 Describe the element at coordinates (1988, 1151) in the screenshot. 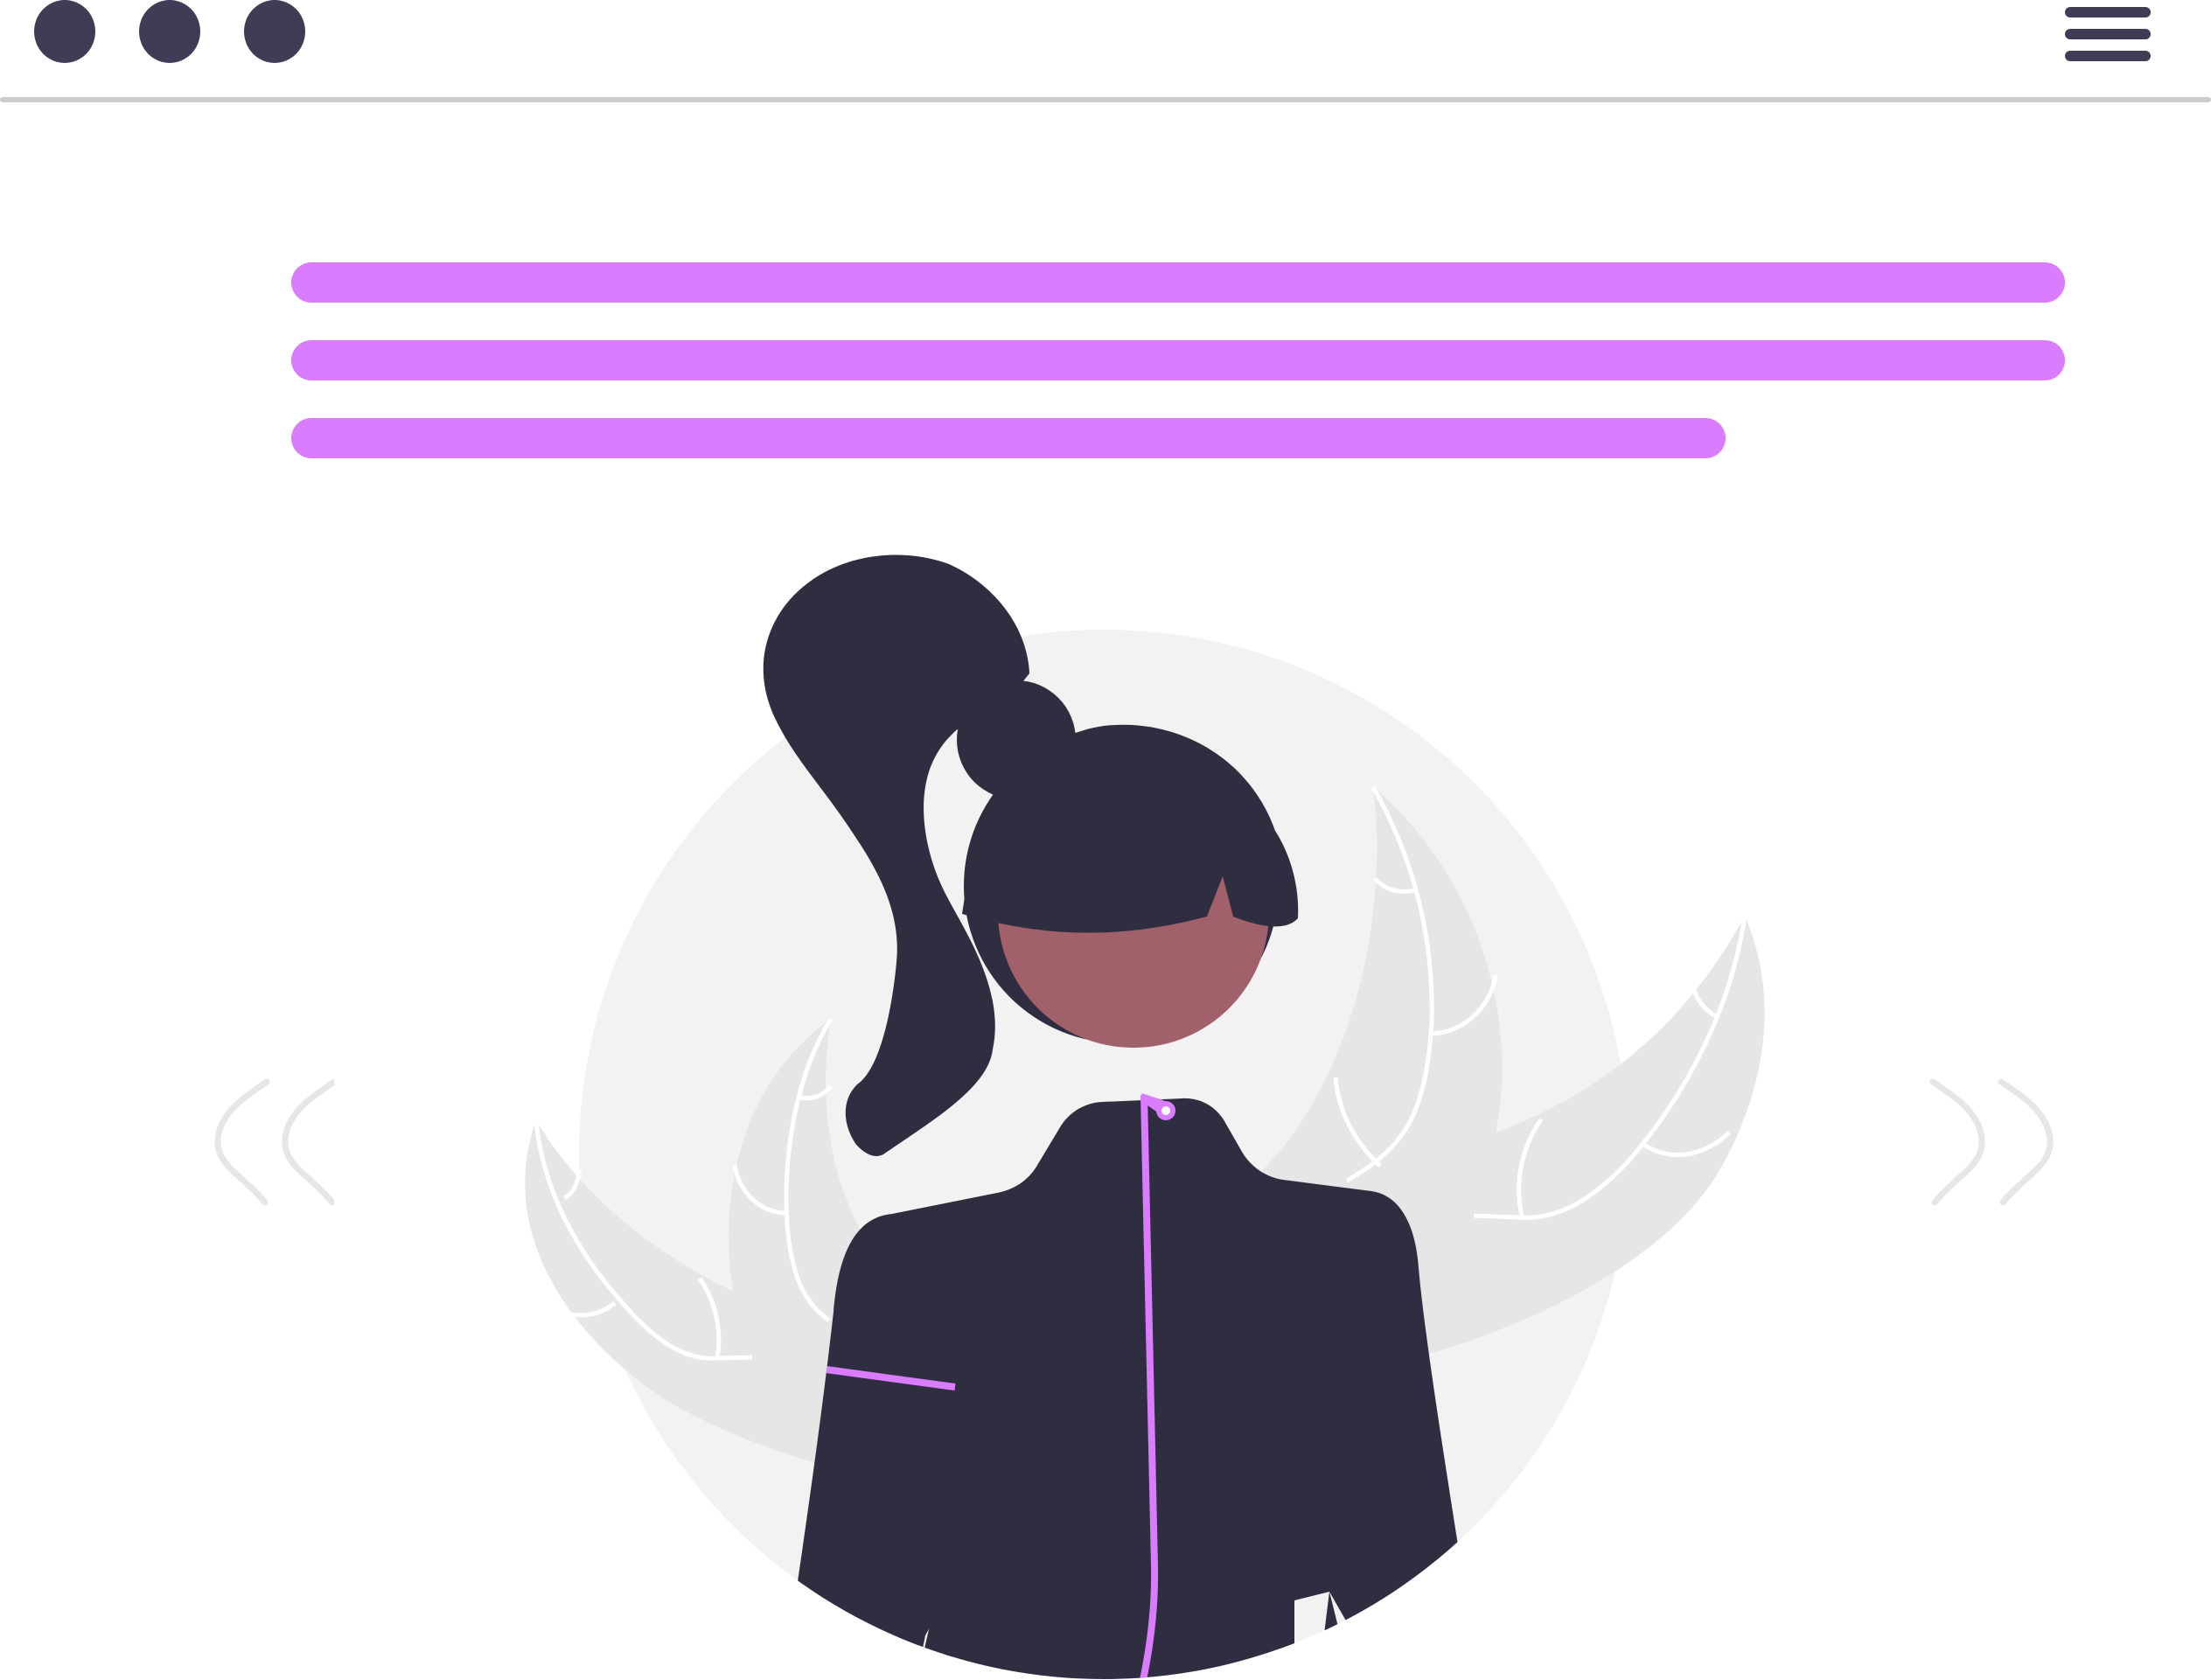

I see `chevron-right-double-icon` at that location.